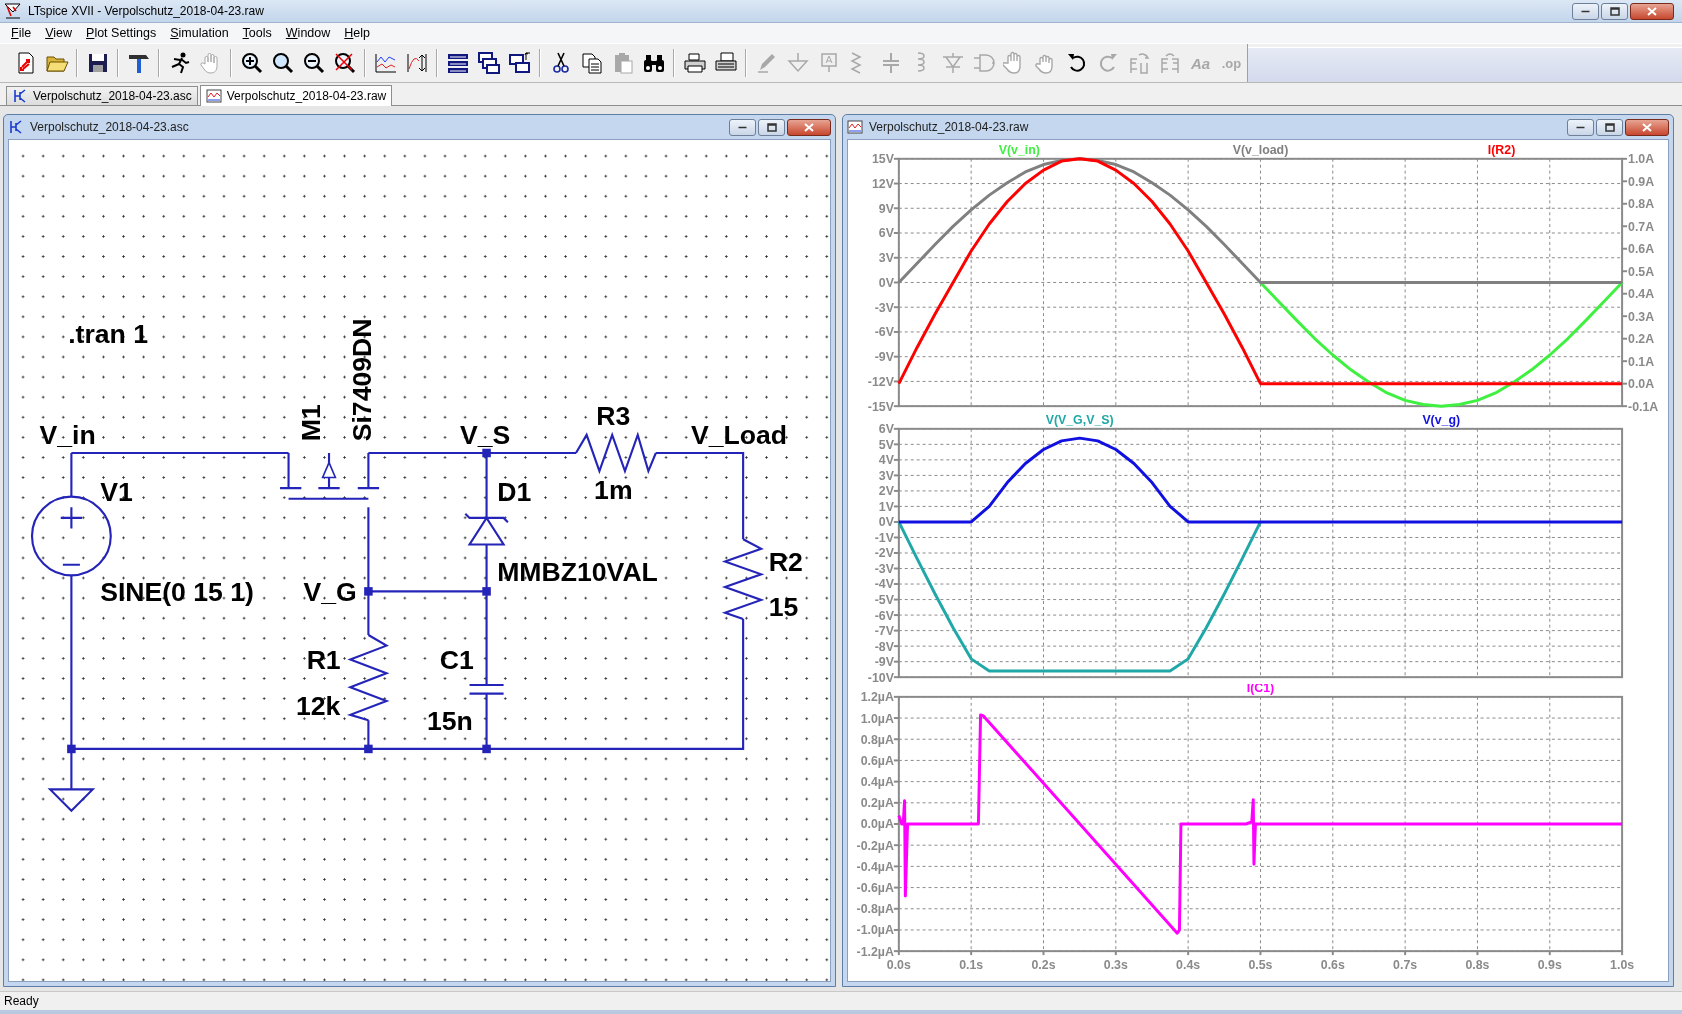 The height and width of the screenshot is (1014, 1682). What do you see at coordinates (357, 33) in the screenshot?
I see `menu-item: Help` at bounding box center [357, 33].